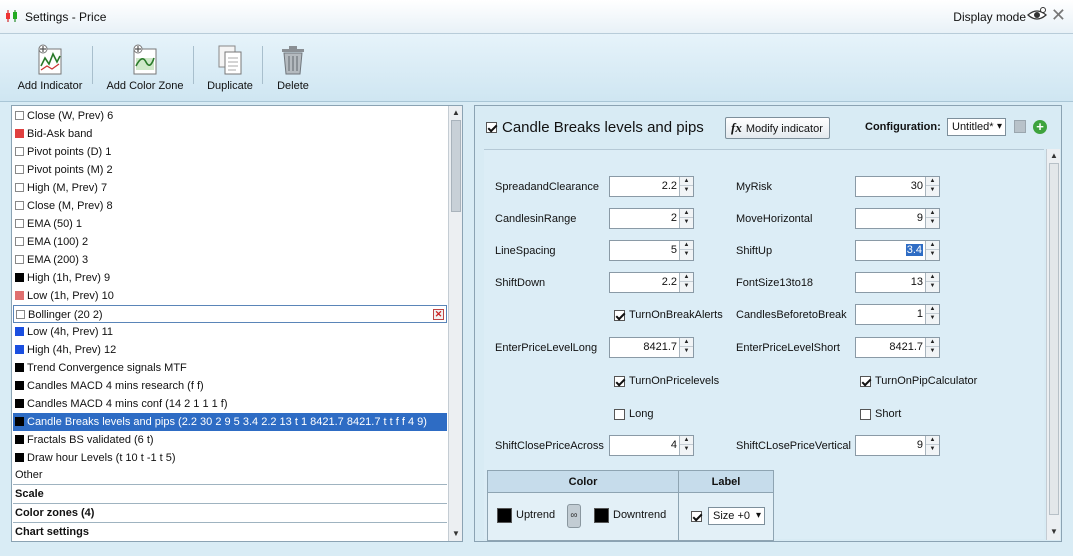  Describe the element at coordinates (230, 188) in the screenshot. I see `list-item: High (M, Prev) 7` at that location.